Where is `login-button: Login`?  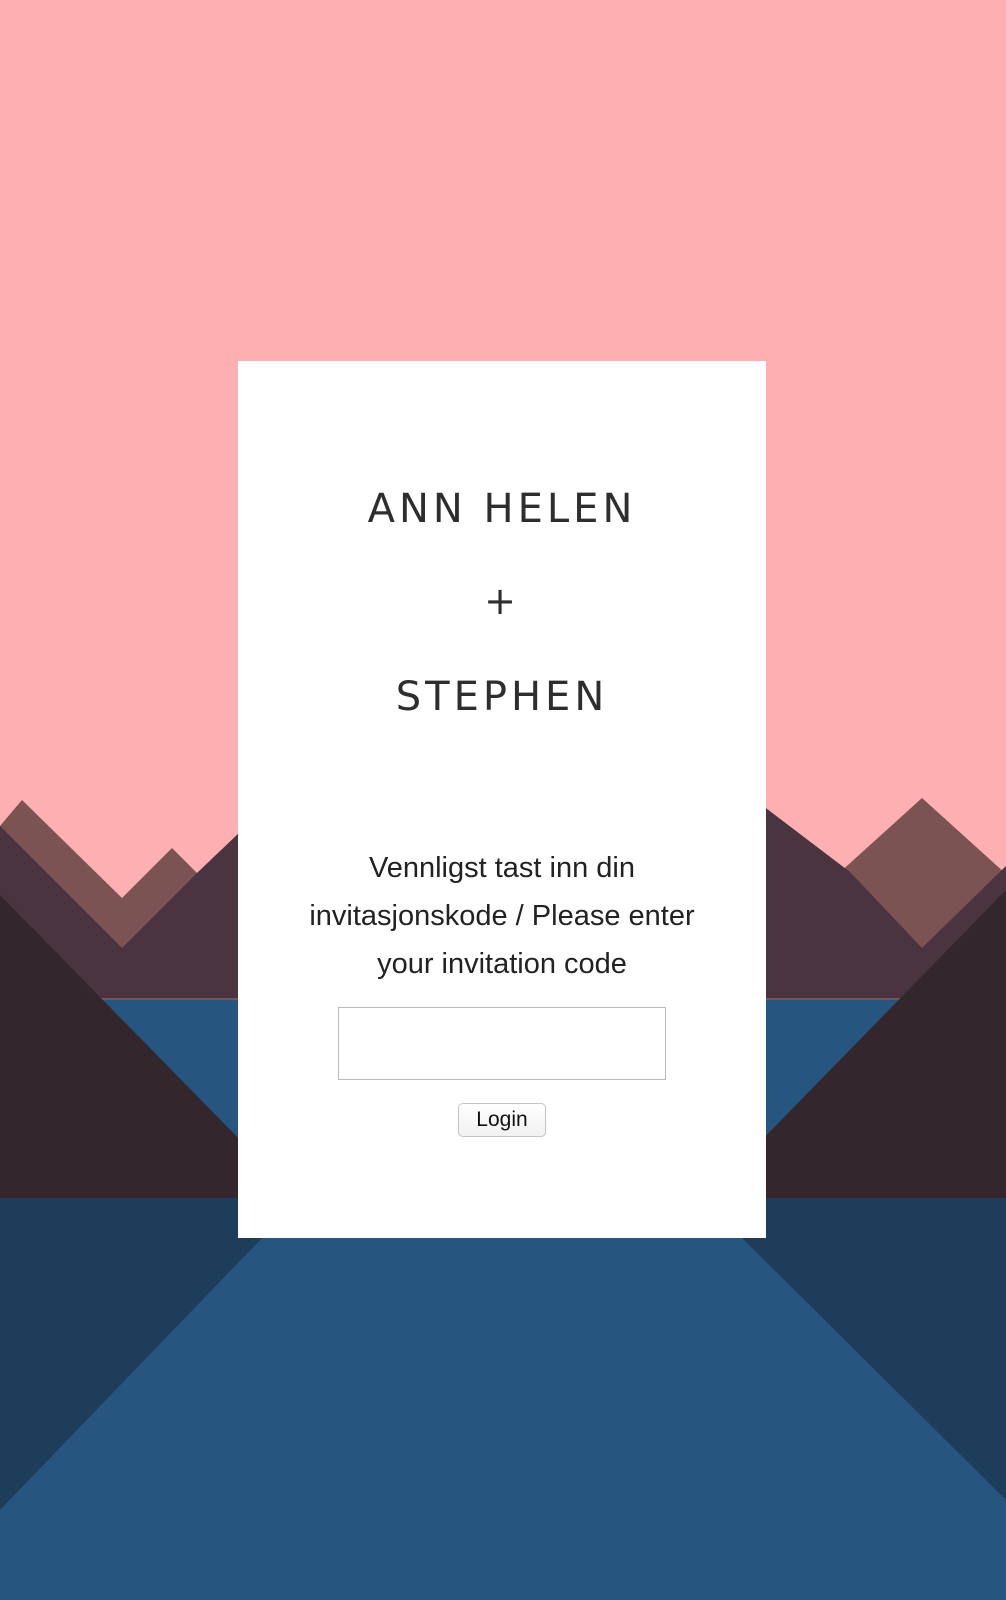
login-button: Login is located at coordinates (502, 1120).